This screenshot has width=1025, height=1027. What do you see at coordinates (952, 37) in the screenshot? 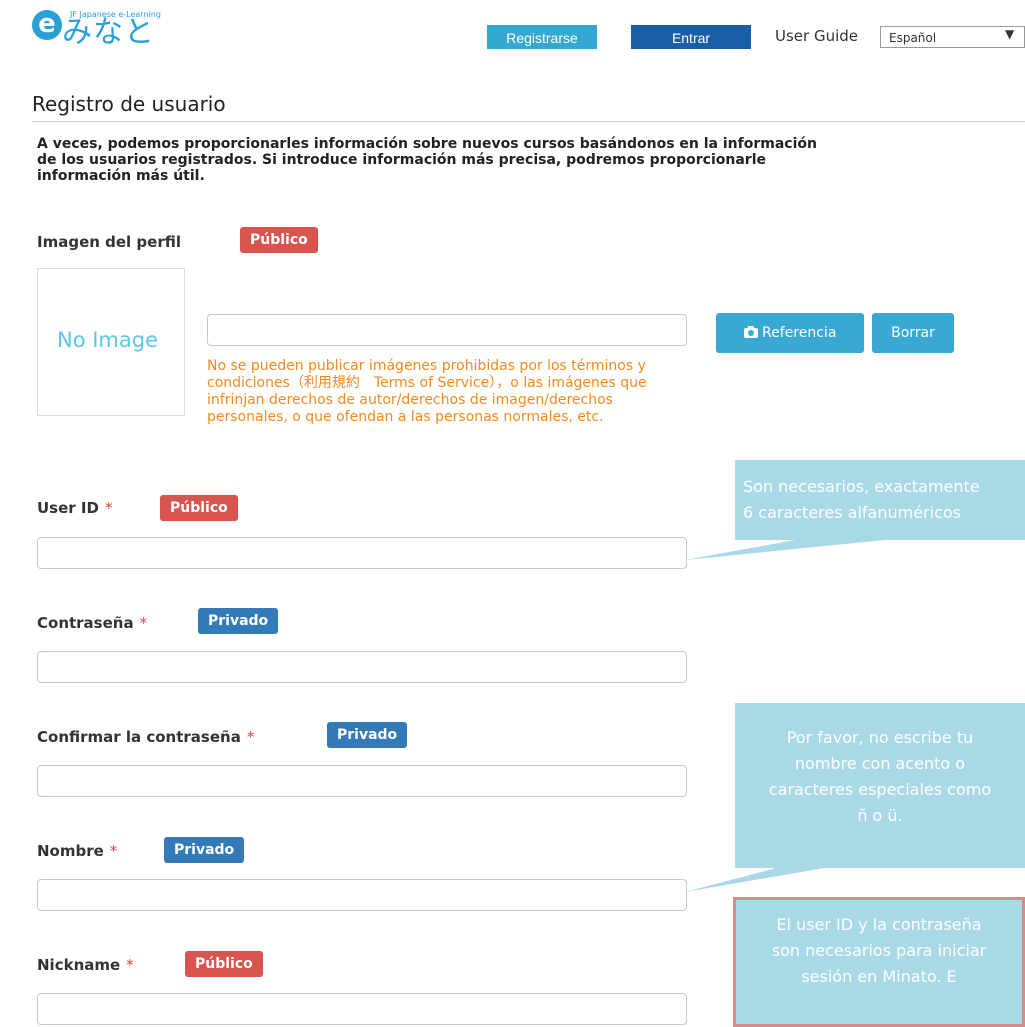
I see `language-select: Español` at bounding box center [952, 37].